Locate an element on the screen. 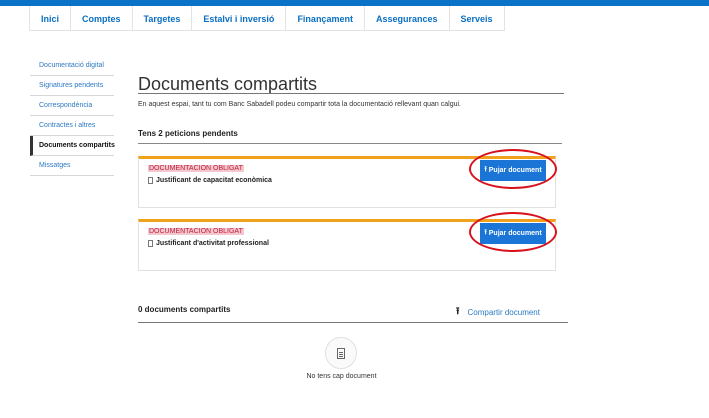  shared-documents-heading: 0 documents compartits is located at coordinates (184, 309).